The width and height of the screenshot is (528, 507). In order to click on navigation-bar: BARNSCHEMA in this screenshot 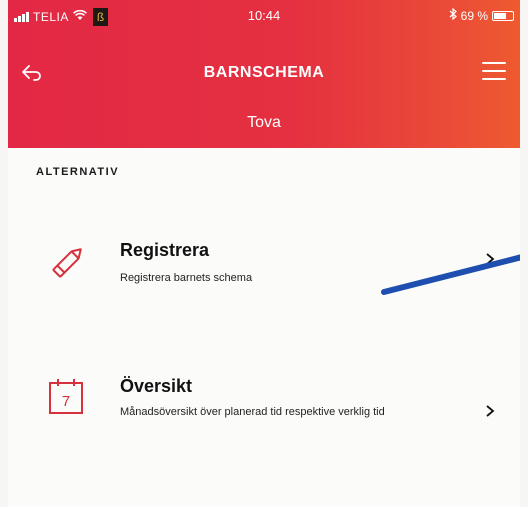, I will do `click(264, 73)`.